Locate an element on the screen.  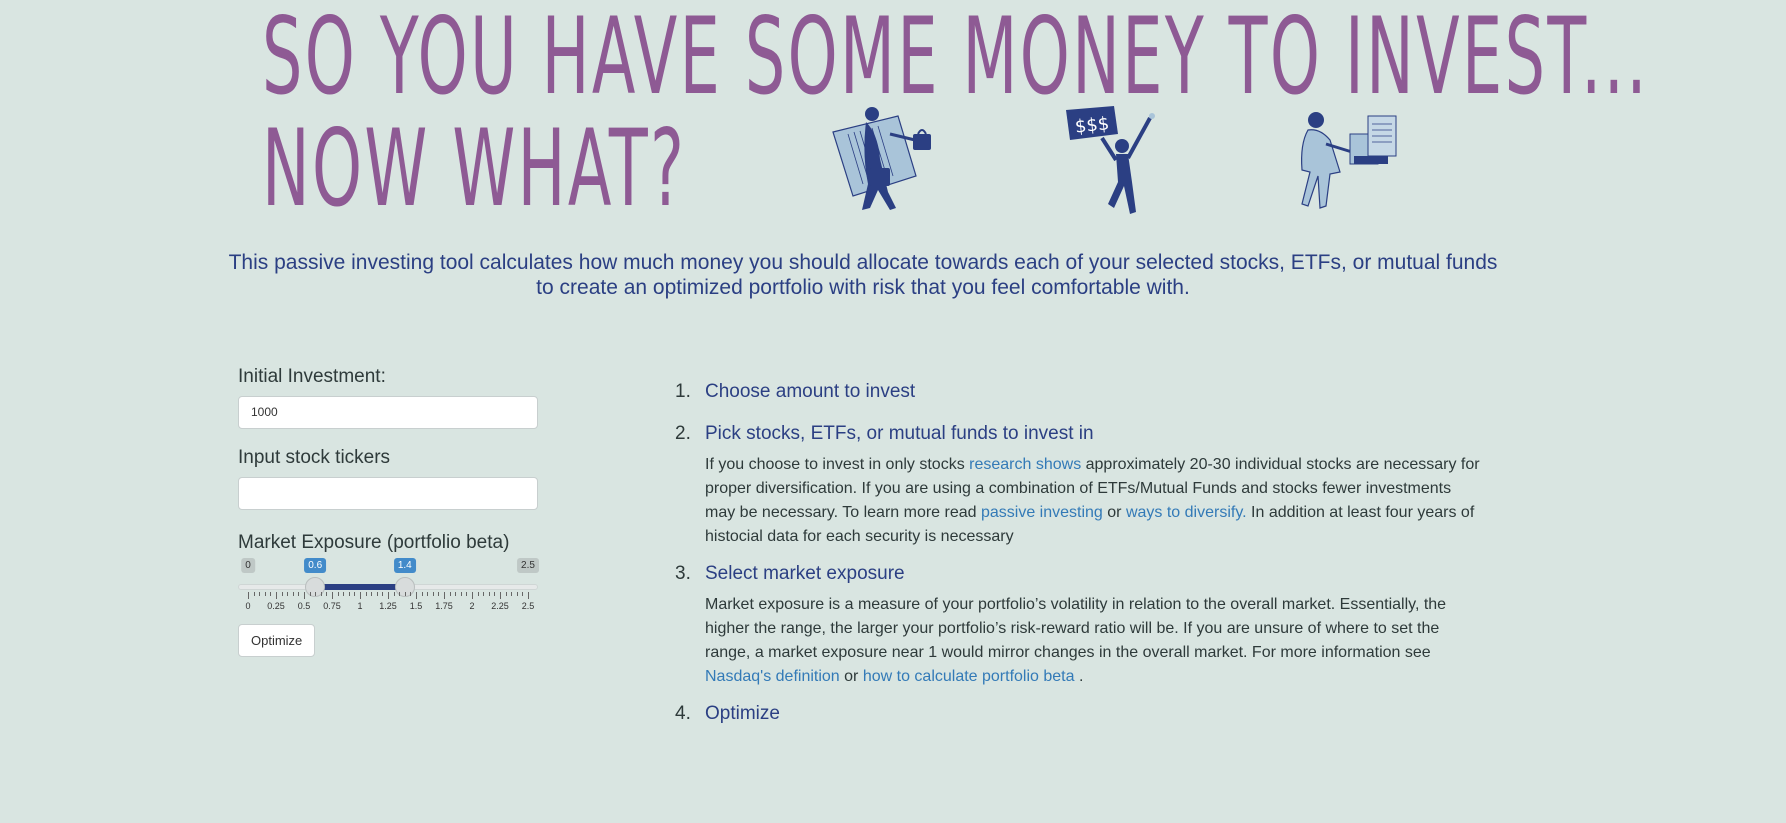
passive-investing-link: passive investing is located at coordinates (1042, 512).